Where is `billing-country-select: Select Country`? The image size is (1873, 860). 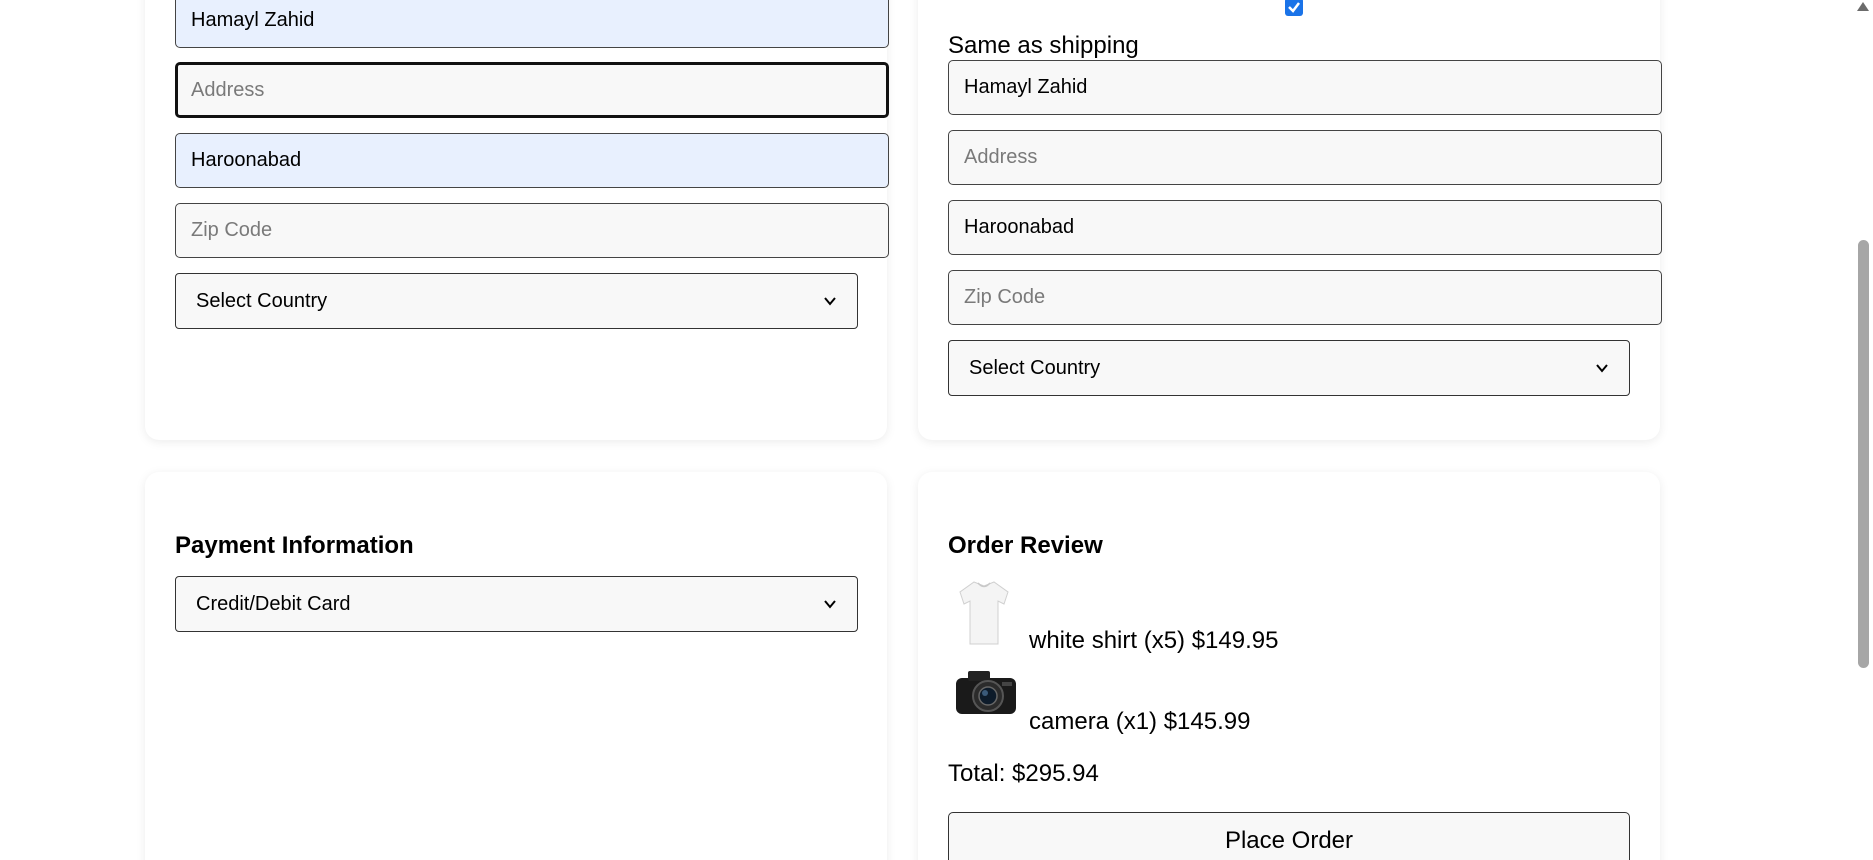 billing-country-select: Select Country is located at coordinates (1289, 368).